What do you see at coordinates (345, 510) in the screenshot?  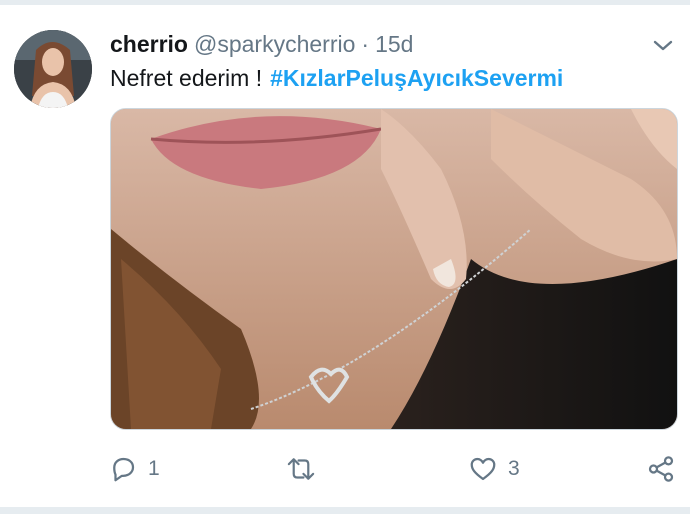 I see `bottom-divider` at bounding box center [345, 510].